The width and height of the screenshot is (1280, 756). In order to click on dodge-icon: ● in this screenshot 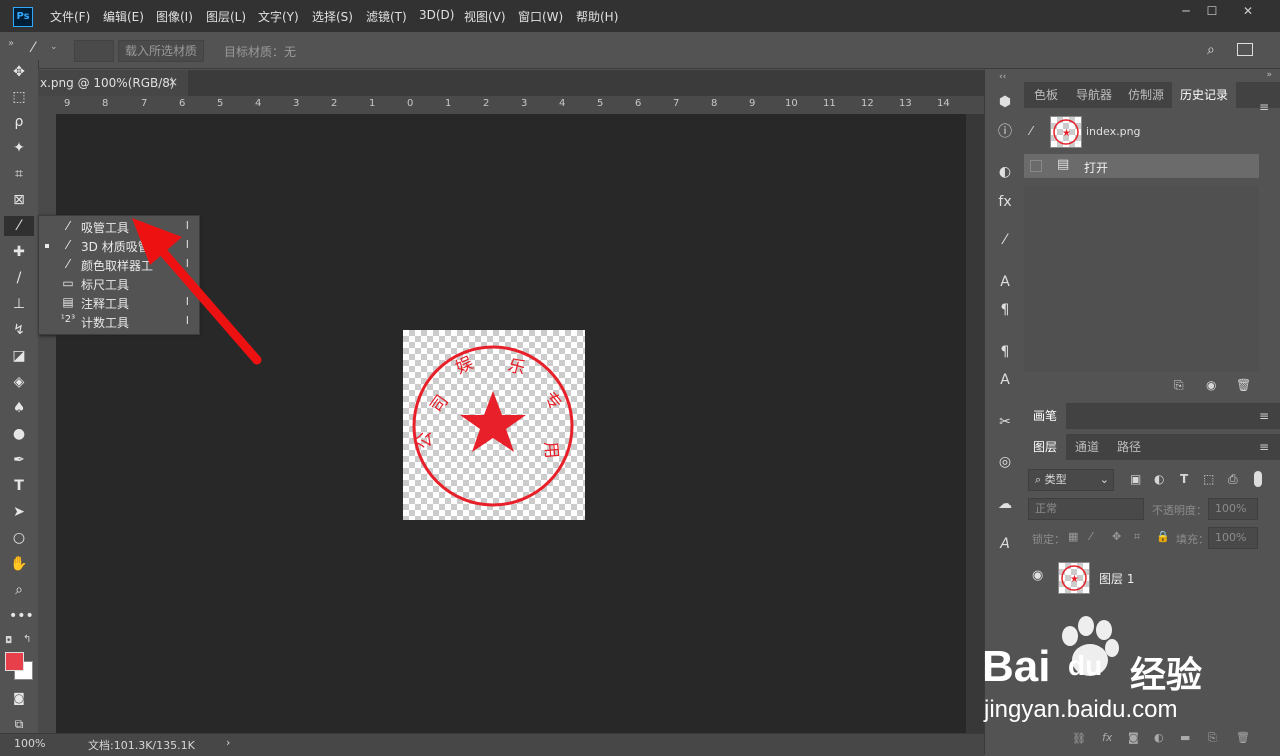, I will do `click(19, 434)`.